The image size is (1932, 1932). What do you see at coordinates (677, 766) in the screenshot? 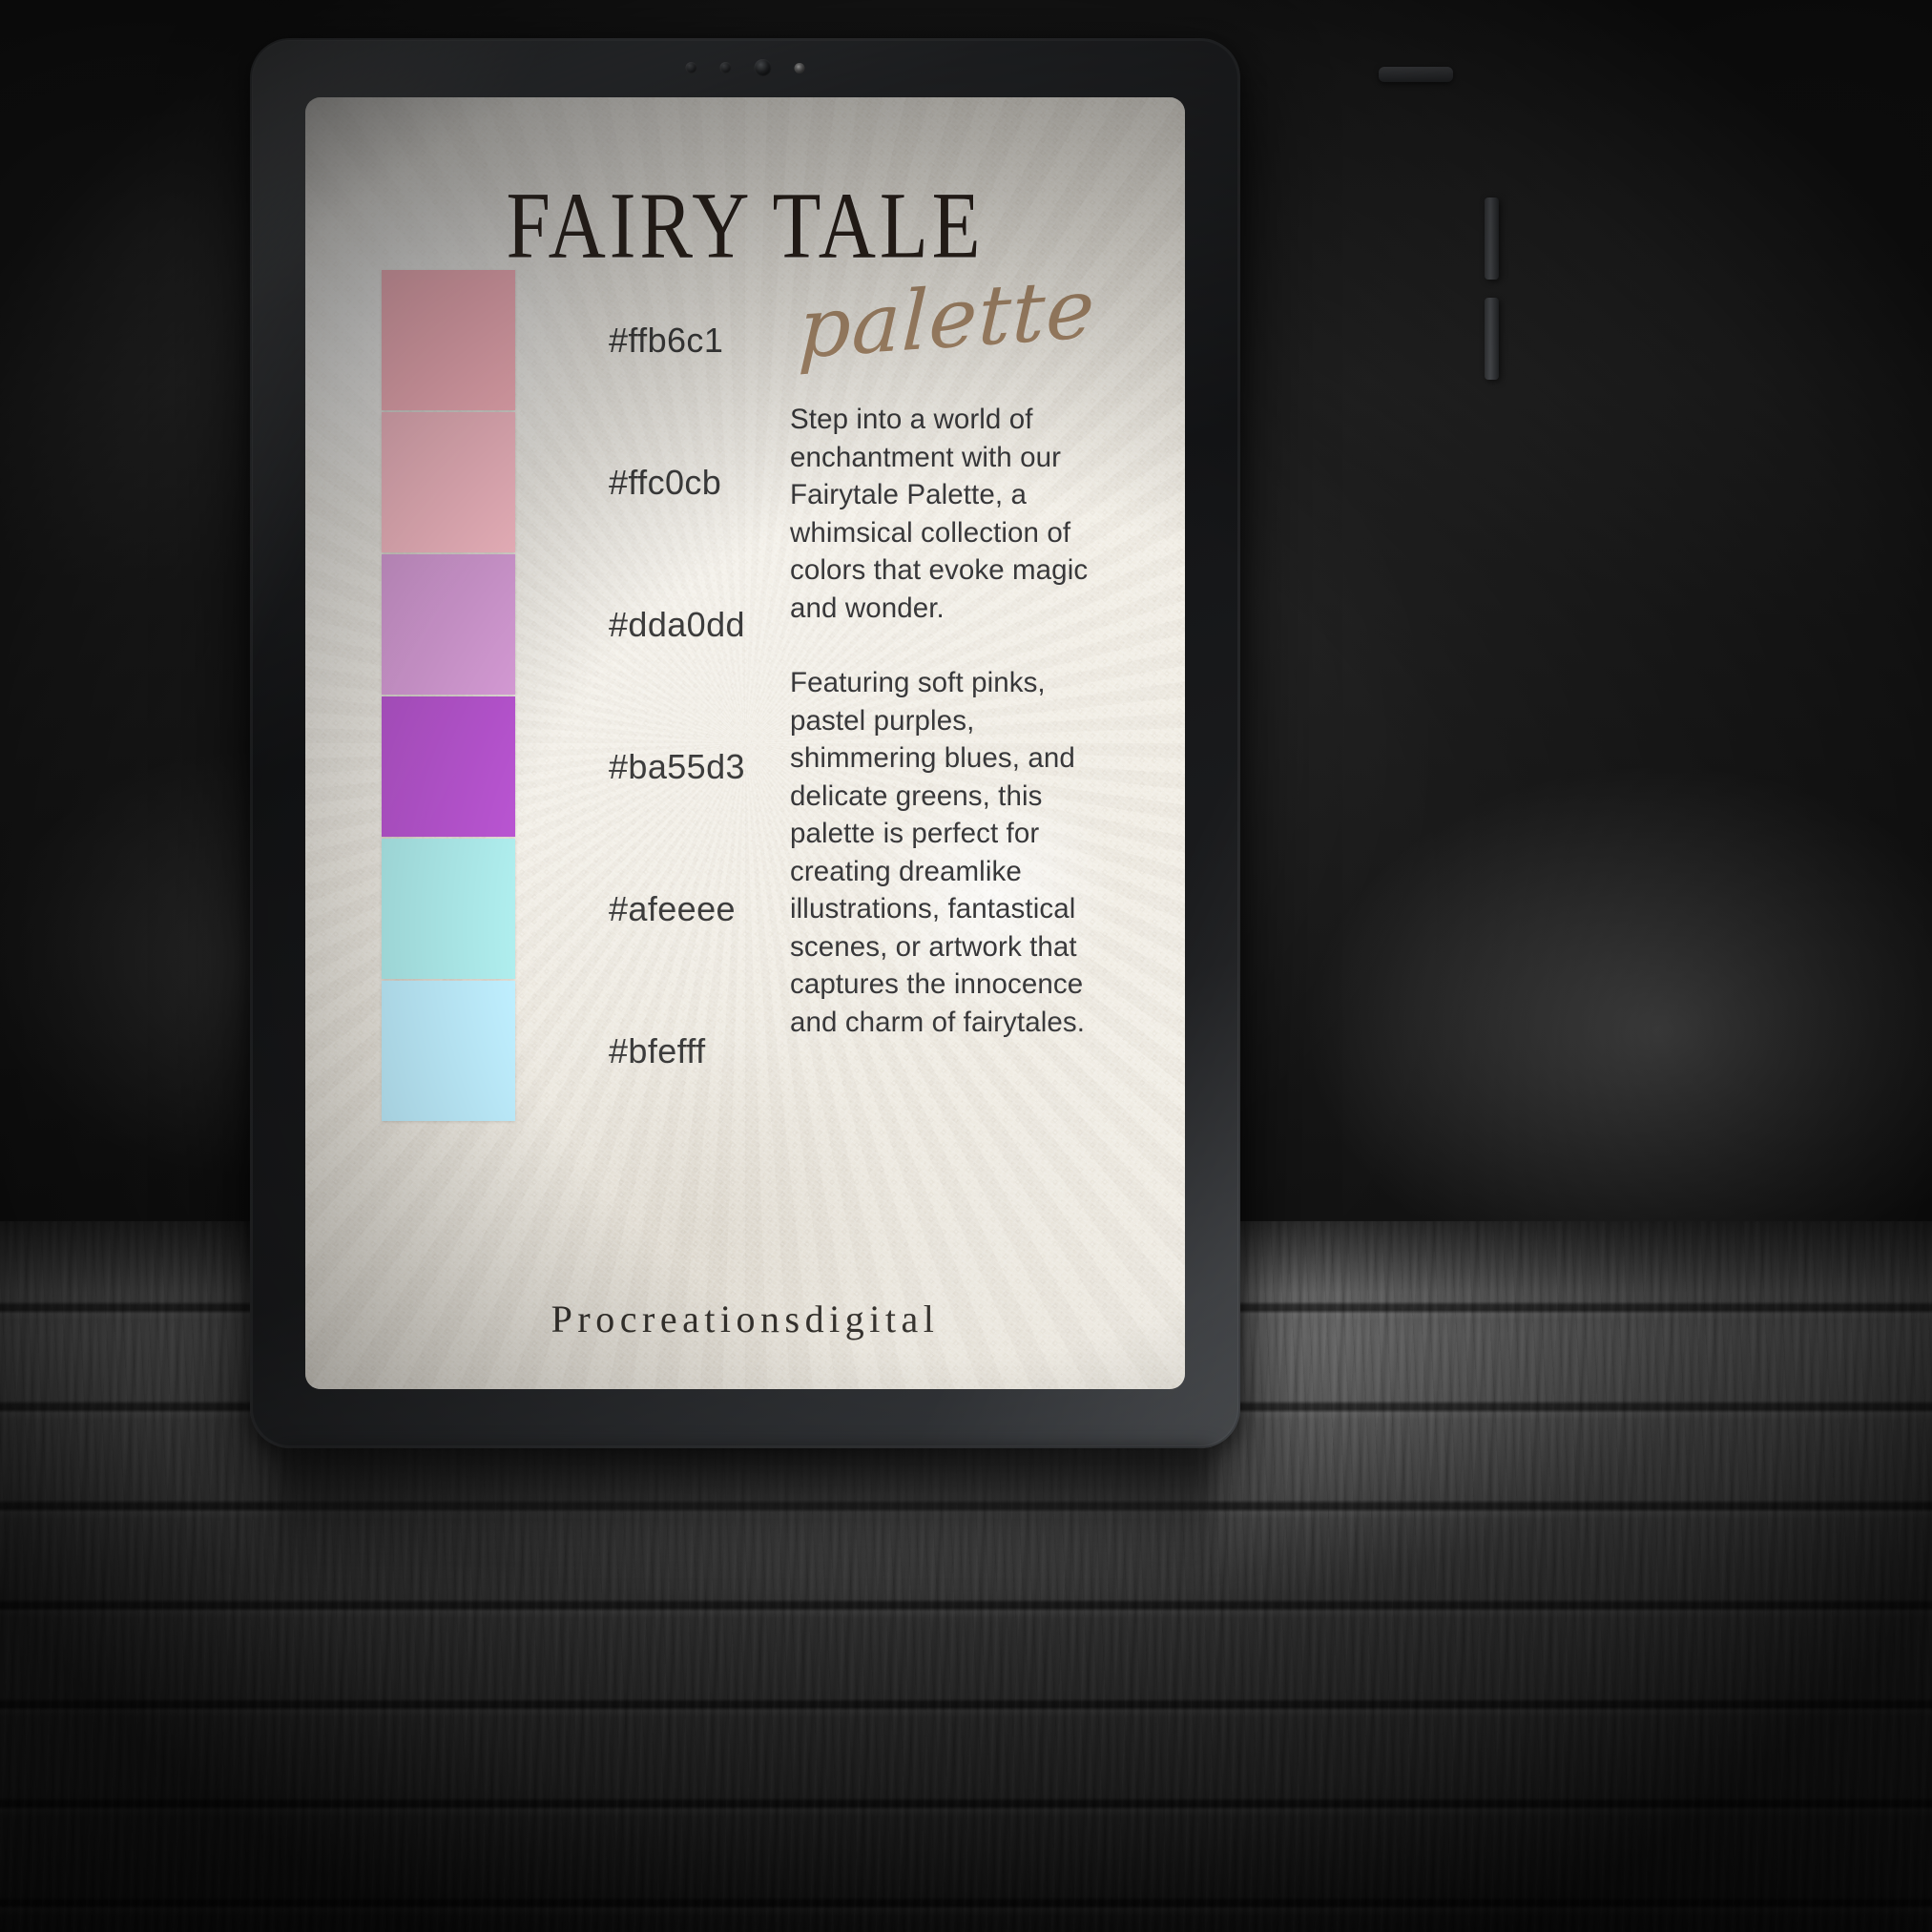
I see `color-hex-label-4: #ba55d3` at bounding box center [677, 766].